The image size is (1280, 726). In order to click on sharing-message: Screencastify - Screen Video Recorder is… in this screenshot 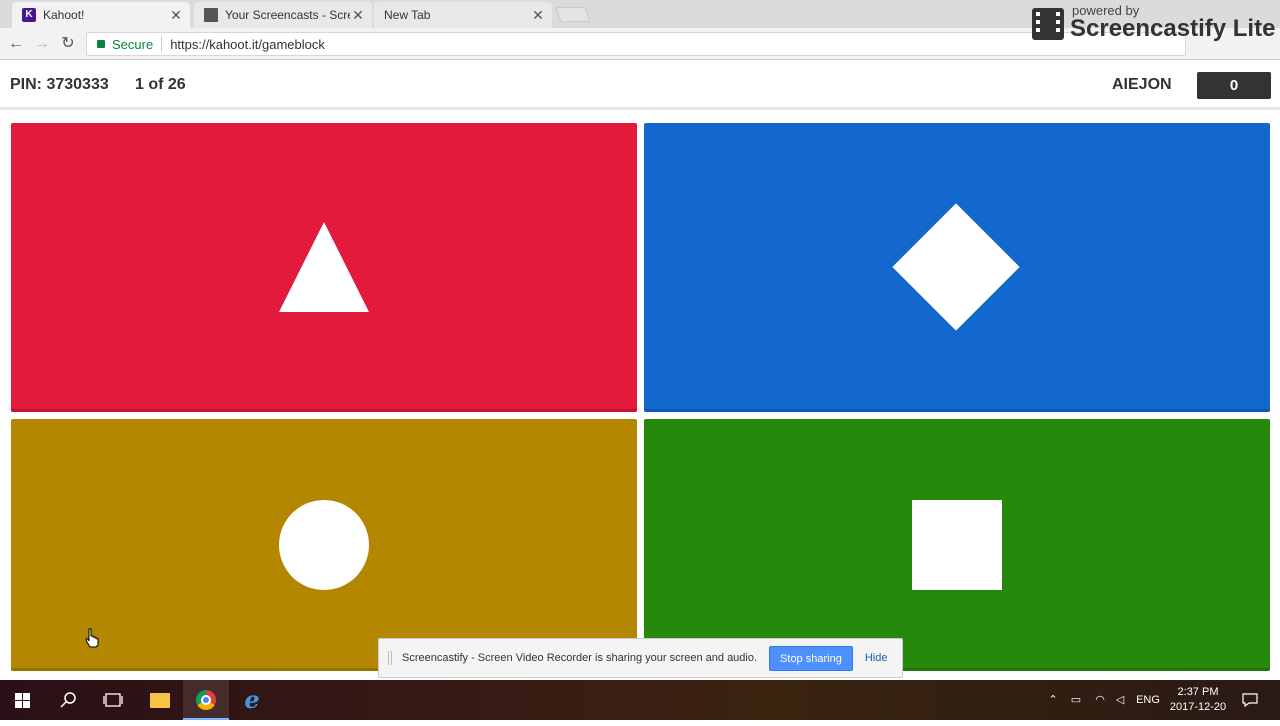, I will do `click(580, 658)`.